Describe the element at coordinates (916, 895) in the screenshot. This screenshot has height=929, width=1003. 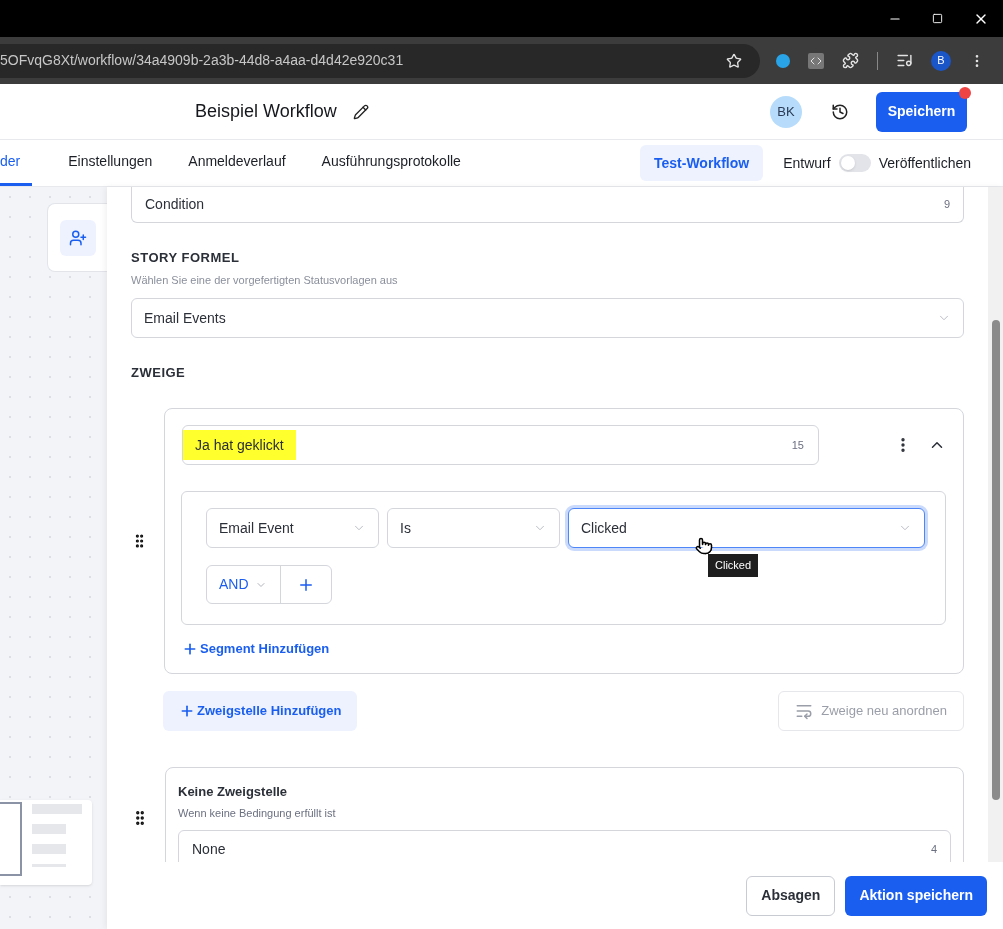
I see `save-action-button: Aktion speichern` at that location.